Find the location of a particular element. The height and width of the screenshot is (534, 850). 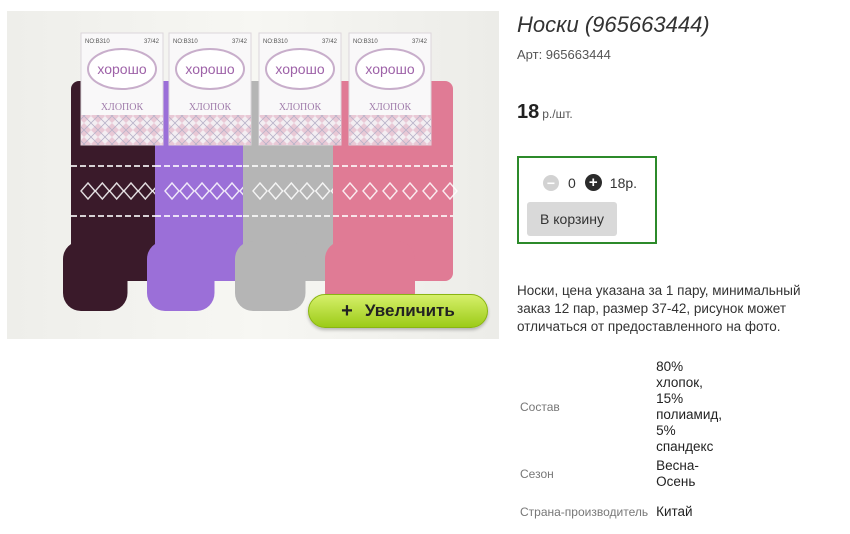

property-key: Страна-производитель is located at coordinates (584, 512).